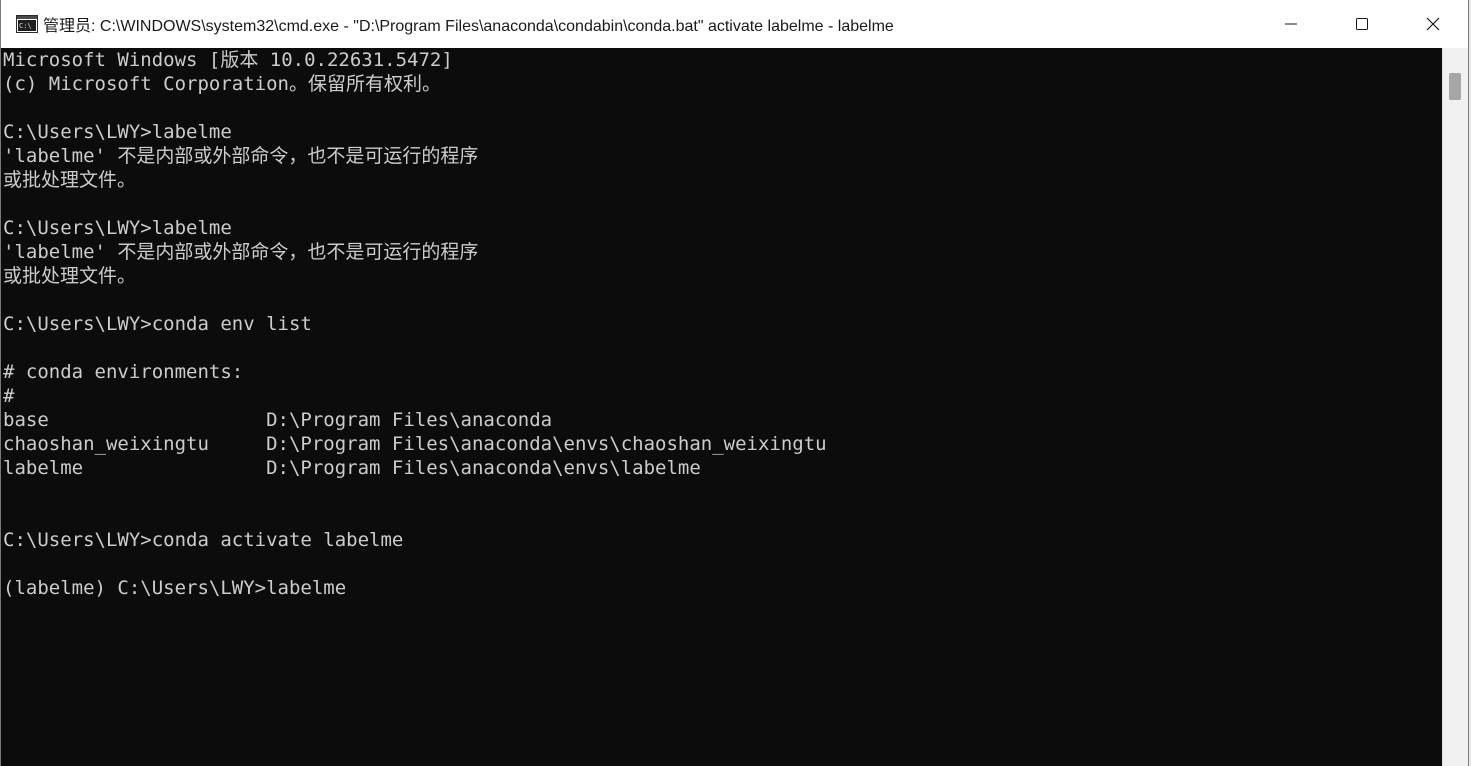  Describe the element at coordinates (1455, 407) in the screenshot. I see `vertical-scrollbar` at that location.